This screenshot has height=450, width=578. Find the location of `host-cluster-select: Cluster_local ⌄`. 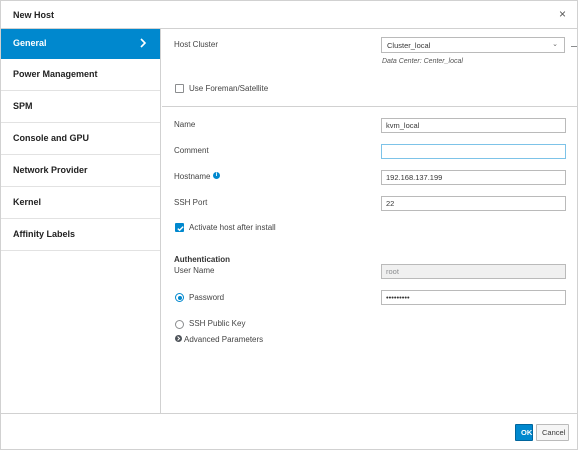

host-cluster-select: Cluster_local ⌄ is located at coordinates (473, 45).